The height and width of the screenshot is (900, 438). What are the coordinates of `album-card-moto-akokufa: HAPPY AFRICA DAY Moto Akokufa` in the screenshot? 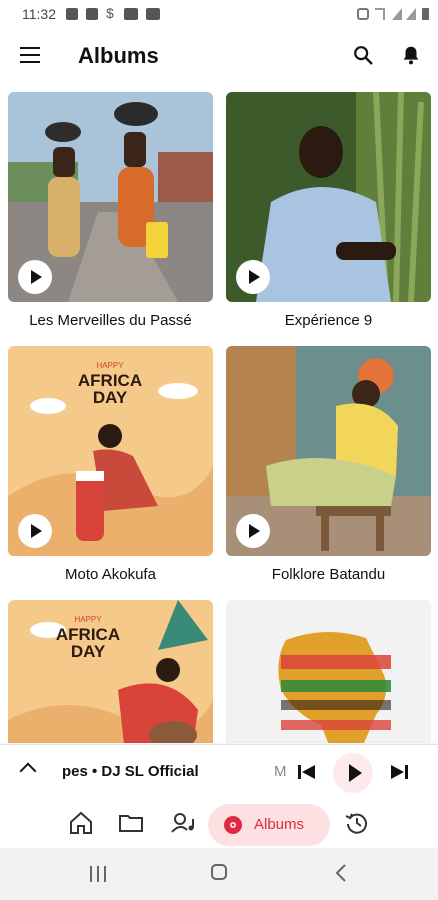 It's located at (110, 464).